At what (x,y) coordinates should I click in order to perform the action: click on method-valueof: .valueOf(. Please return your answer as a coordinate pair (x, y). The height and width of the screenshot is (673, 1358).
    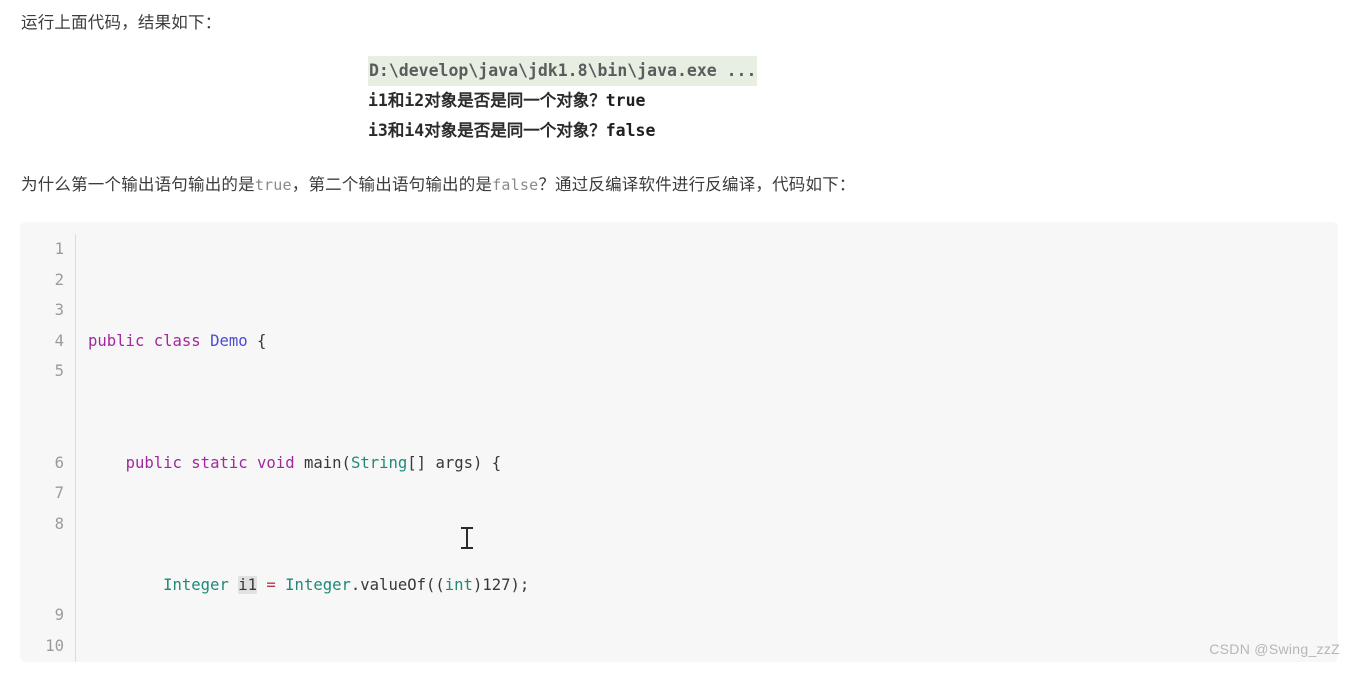
    Looking at the image, I should click on (393, 584).